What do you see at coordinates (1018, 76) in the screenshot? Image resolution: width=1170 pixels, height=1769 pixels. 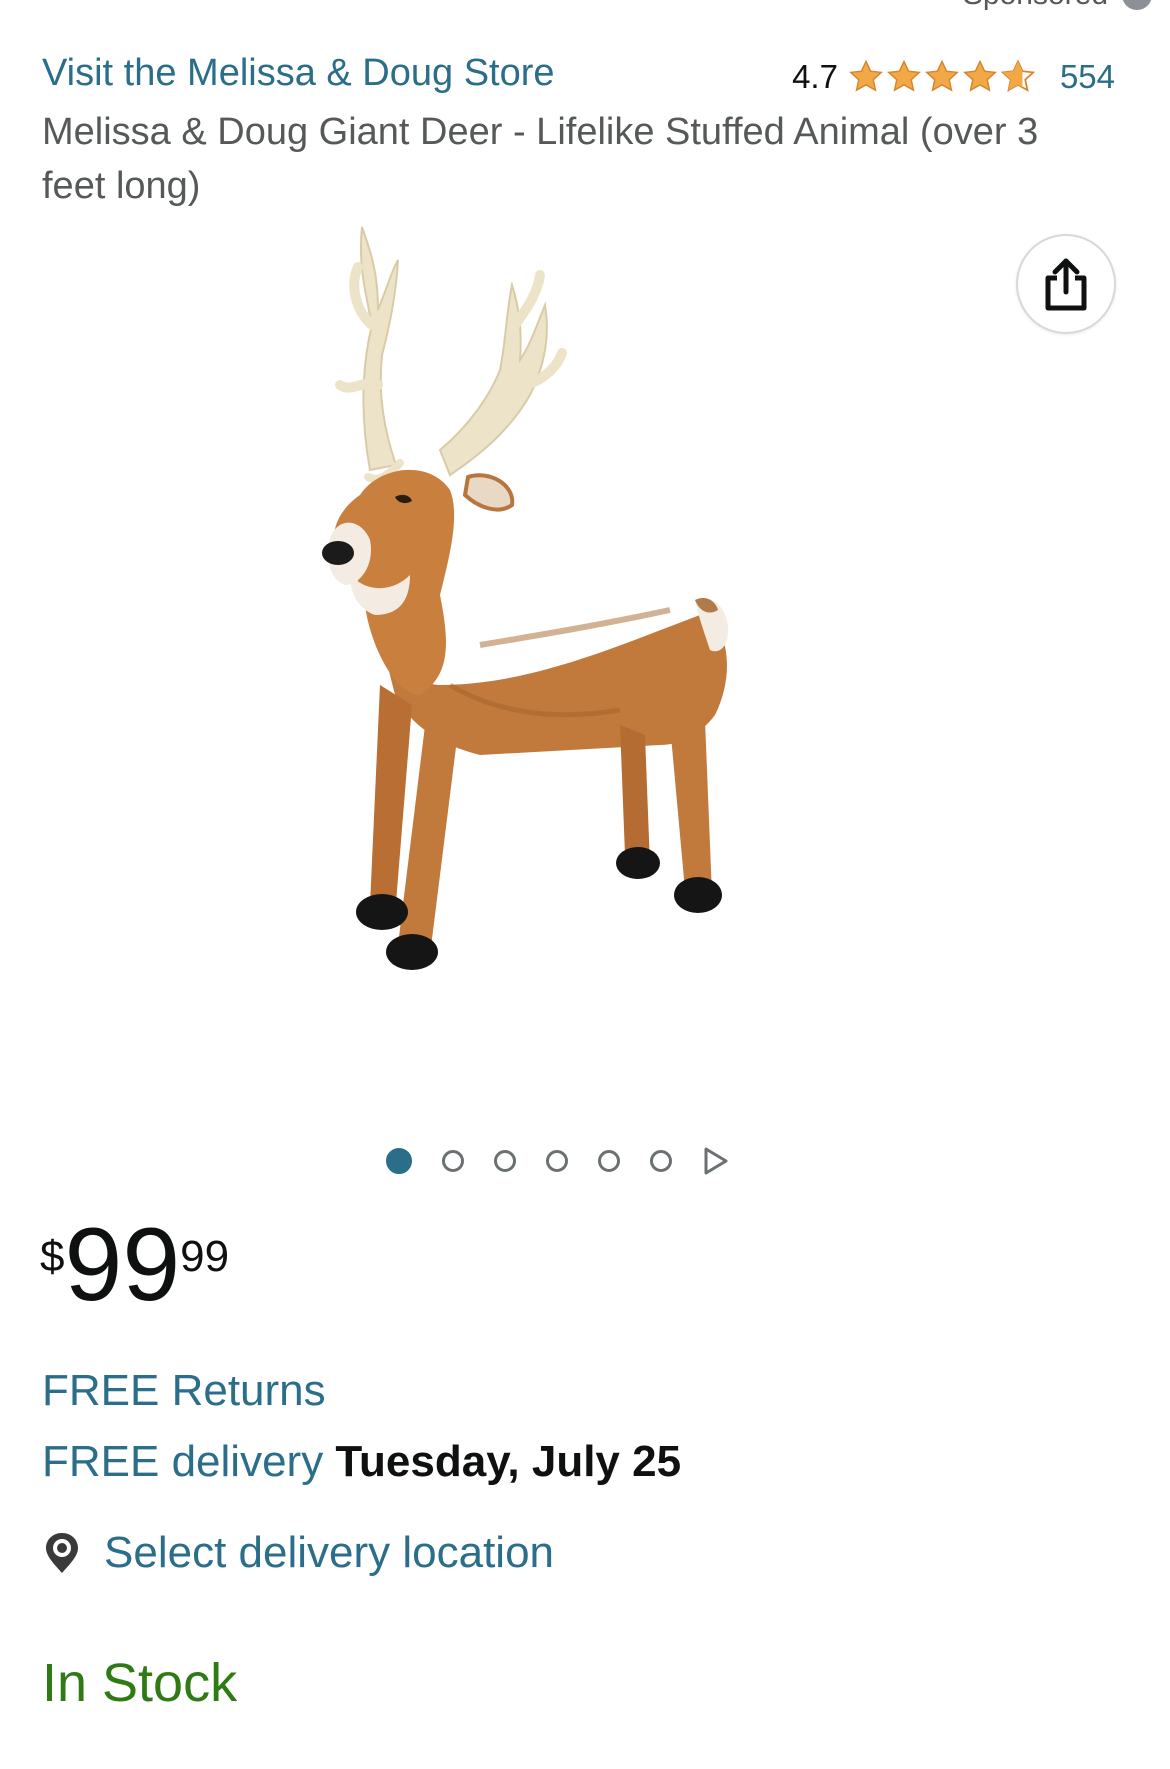 I see `half-star-icon` at bounding box center [1018, 76].